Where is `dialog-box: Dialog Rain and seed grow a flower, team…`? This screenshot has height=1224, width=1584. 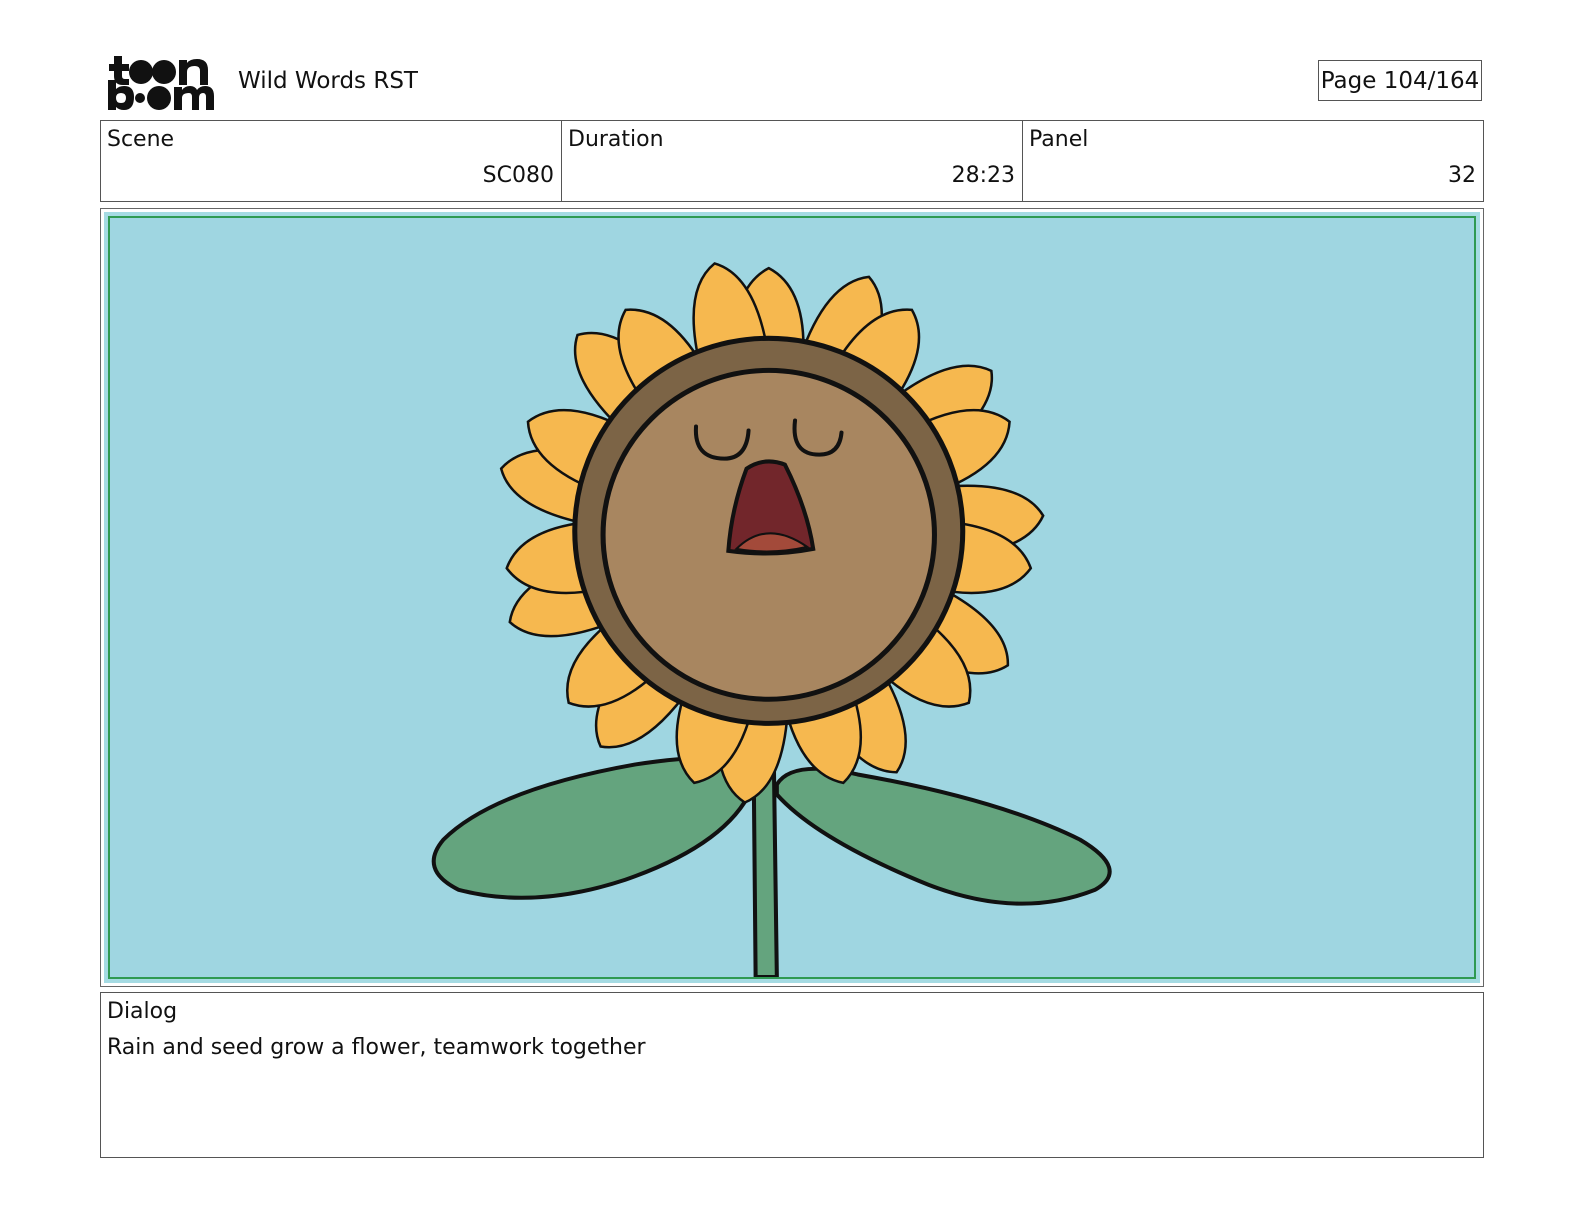 dialog-box: Dialog Rain and seed grow a flower, team… is located at coordinates (792, 1075).